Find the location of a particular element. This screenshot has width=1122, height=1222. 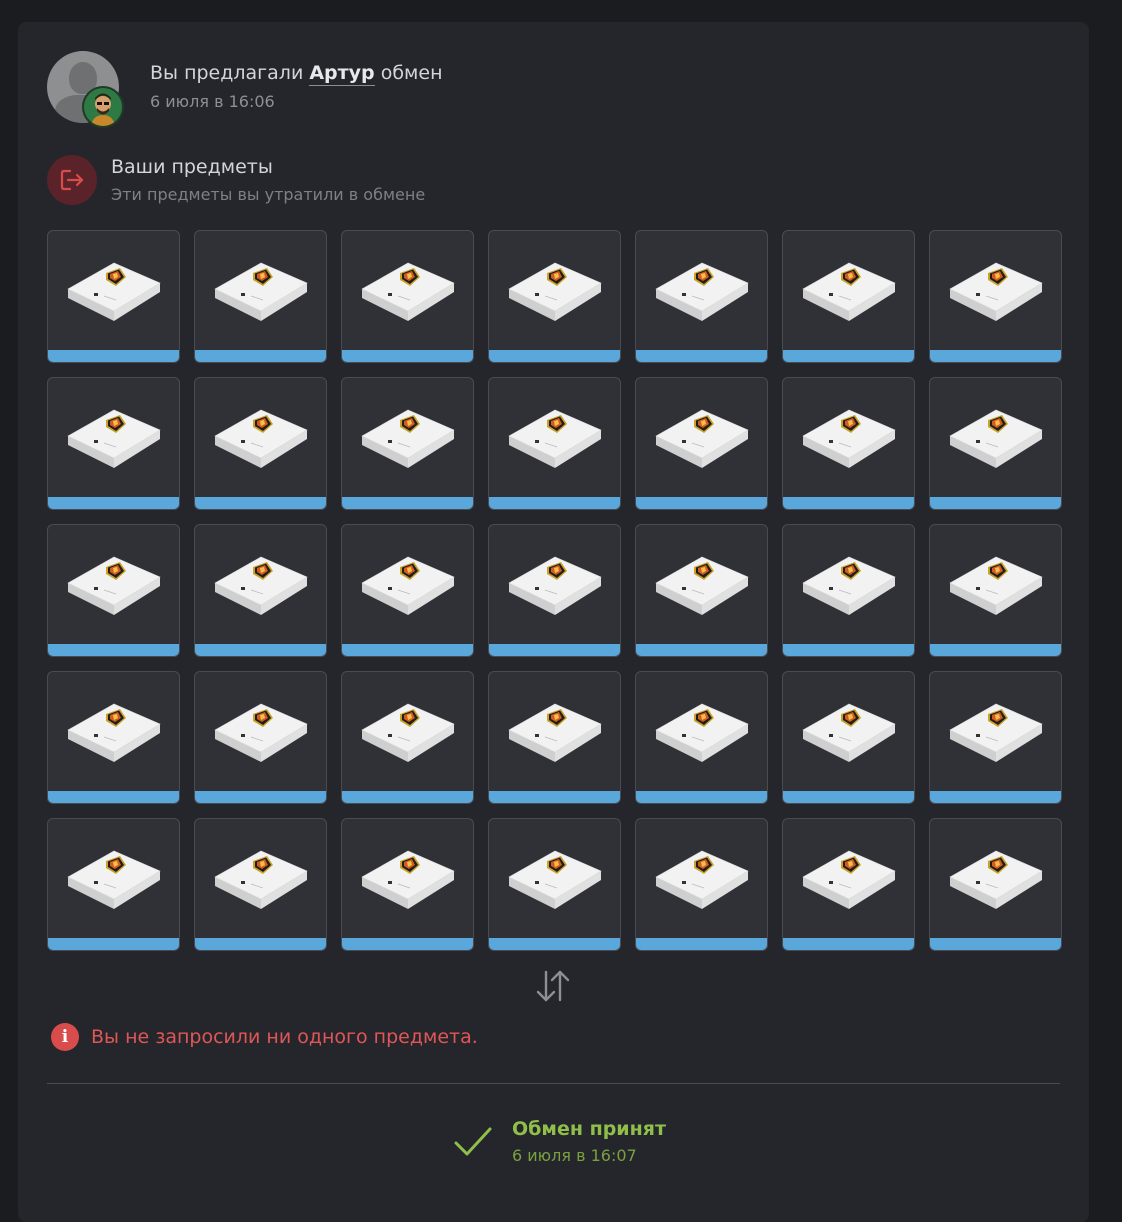

offer-heading: Вы предлагали Артур обмен is located at coordinates (296, 74).